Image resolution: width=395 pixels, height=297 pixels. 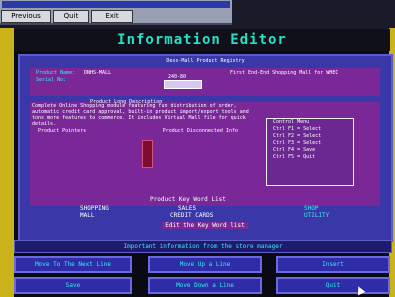 I want to click on control-row: Ctrl F2 = Select, so click(x=310, y=136).